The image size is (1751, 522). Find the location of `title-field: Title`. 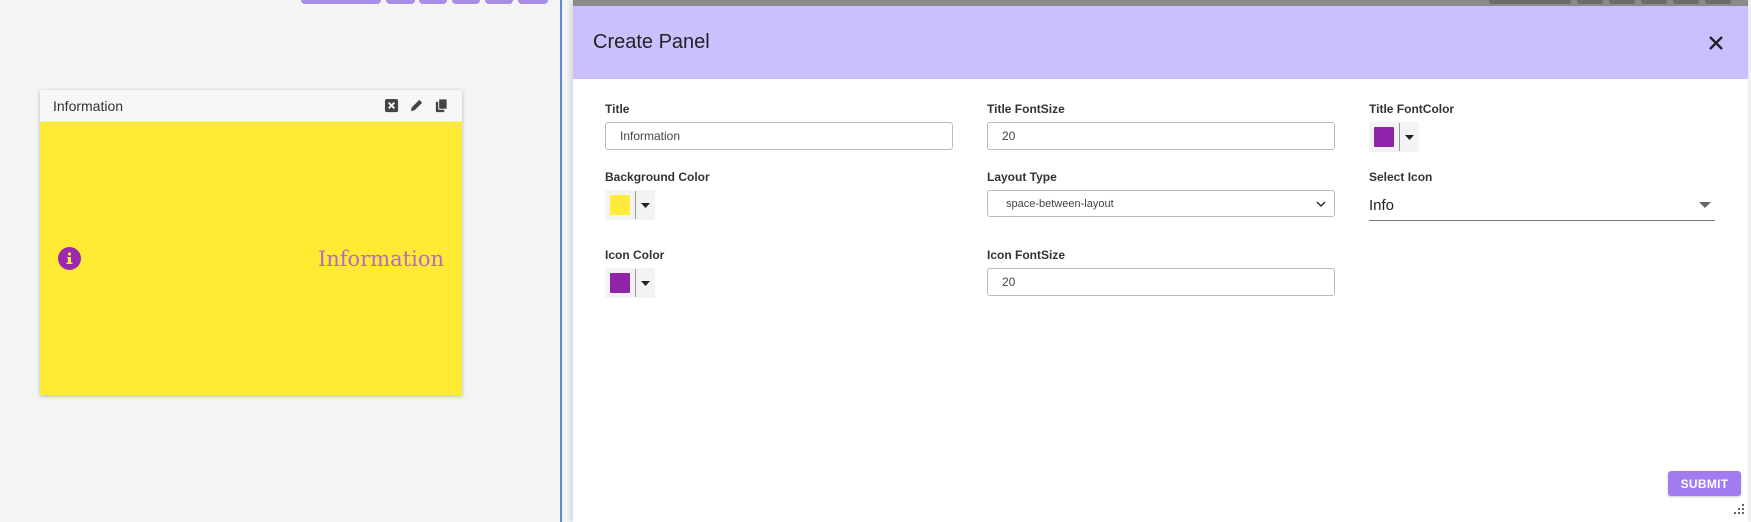

title-field: Title is located at coordinates (779, 126).